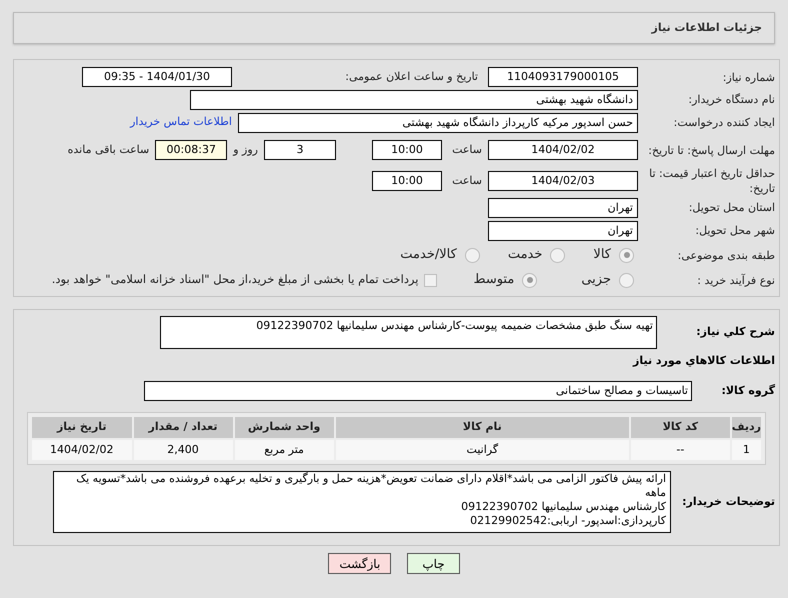 Image resolution: width=788 pixels, height=598 pixels. What do you see at coordinates (433, 563) in the screenshot?
I see `print-button: چاپ` at bounding box center [433, 563].